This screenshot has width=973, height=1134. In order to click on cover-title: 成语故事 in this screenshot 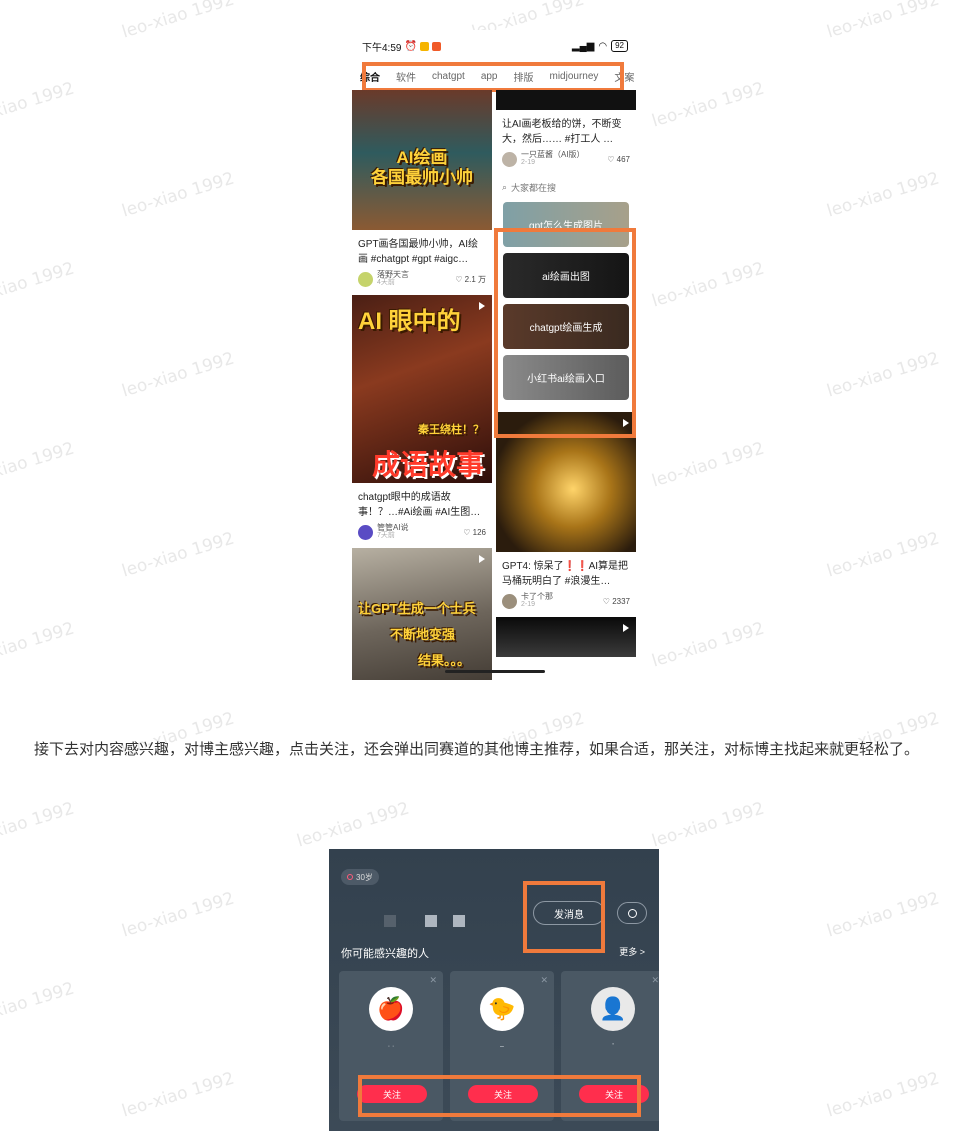, I will do `click(428, 464)`.